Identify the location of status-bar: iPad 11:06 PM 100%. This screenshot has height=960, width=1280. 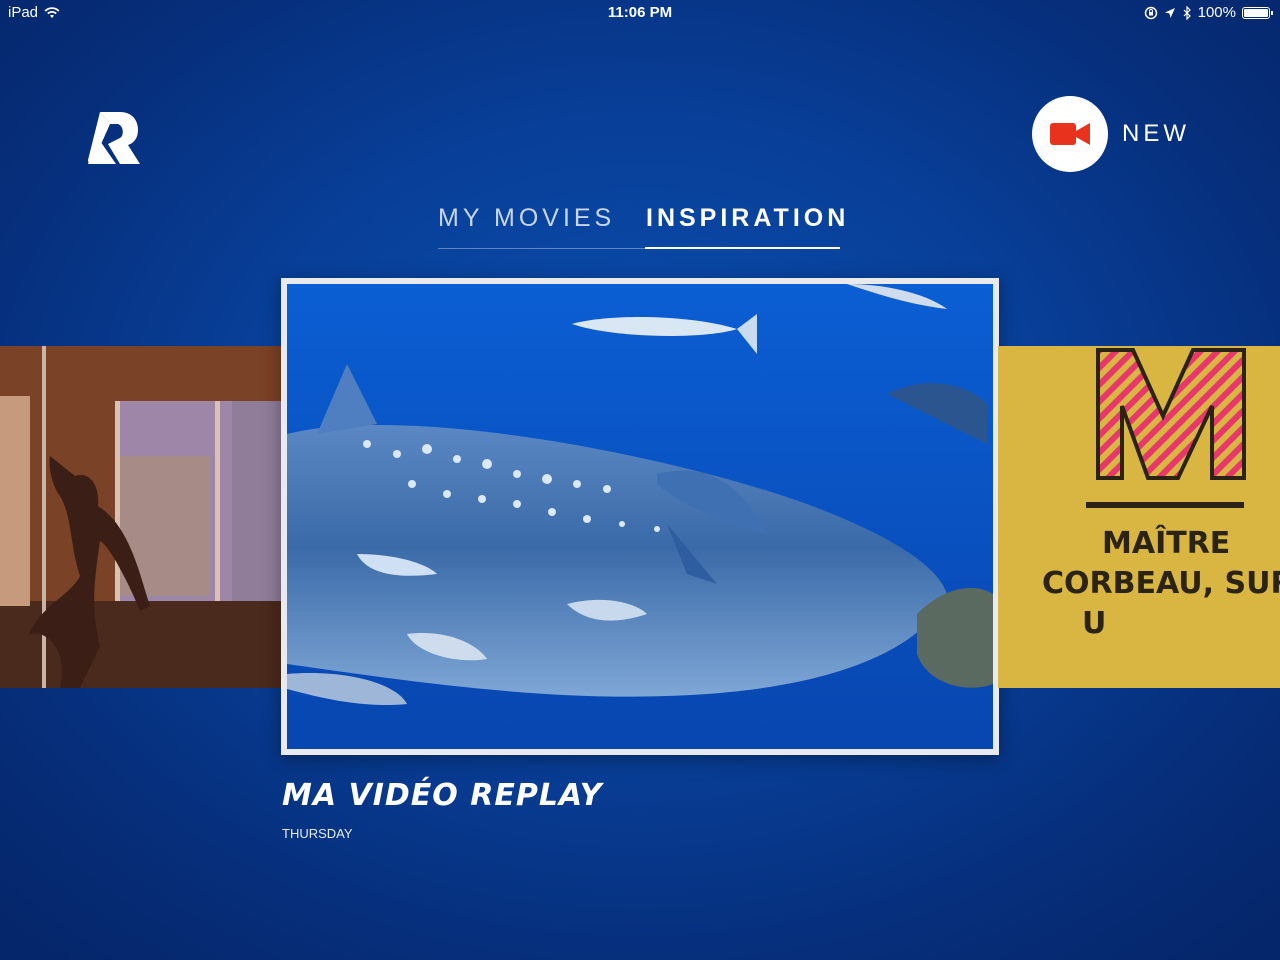
(640, 13).